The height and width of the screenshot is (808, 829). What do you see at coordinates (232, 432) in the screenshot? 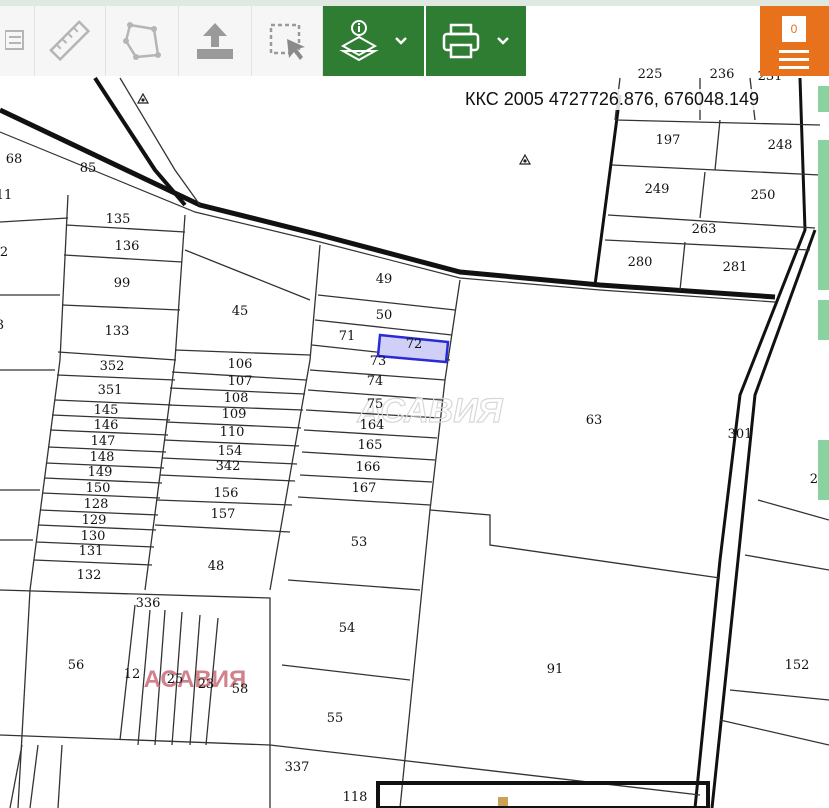
I see `parcel-label: 110` at bounding box center [232, 432].